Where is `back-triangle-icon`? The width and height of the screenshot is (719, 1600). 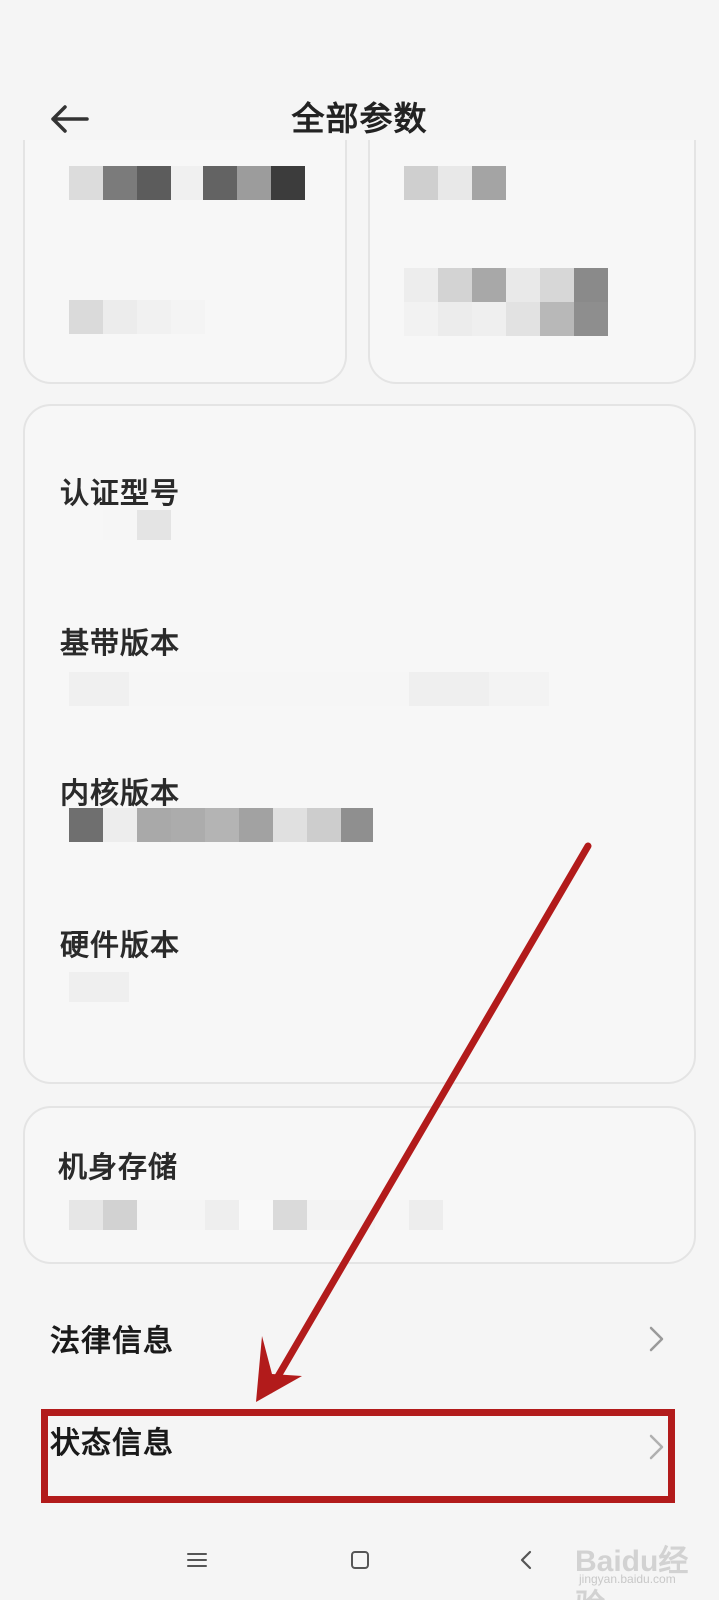
back-triangle-icon is located at coordinates (526, 1560).